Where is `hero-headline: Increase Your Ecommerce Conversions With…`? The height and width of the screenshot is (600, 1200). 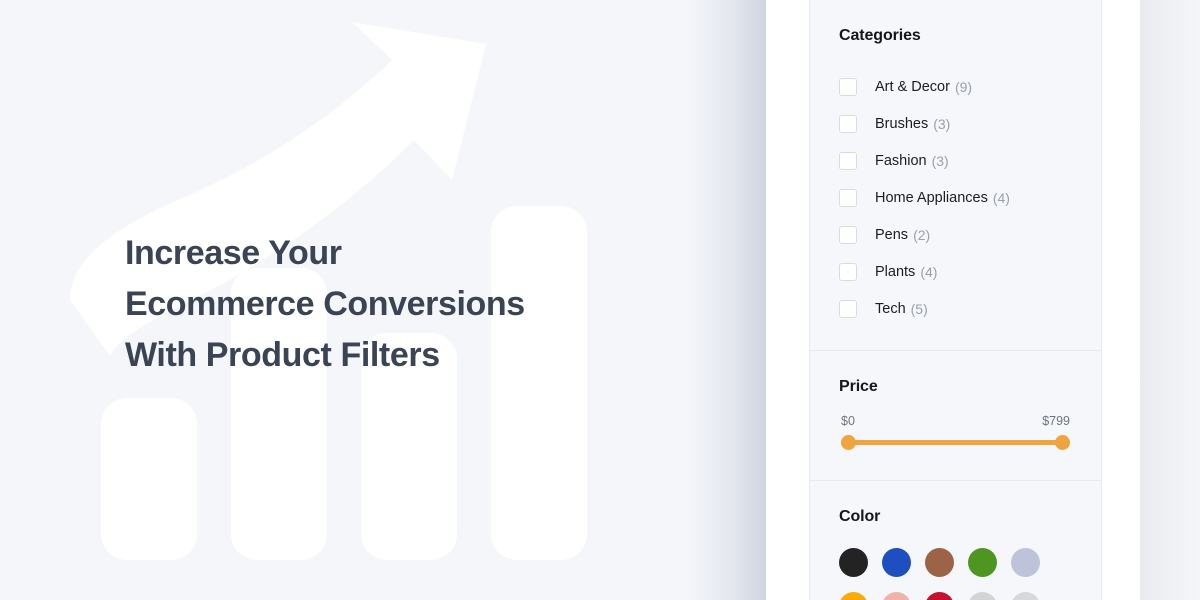 hero-headline: Increase Your Ecommerce Conversions With… is located at coordinates (405, 304).